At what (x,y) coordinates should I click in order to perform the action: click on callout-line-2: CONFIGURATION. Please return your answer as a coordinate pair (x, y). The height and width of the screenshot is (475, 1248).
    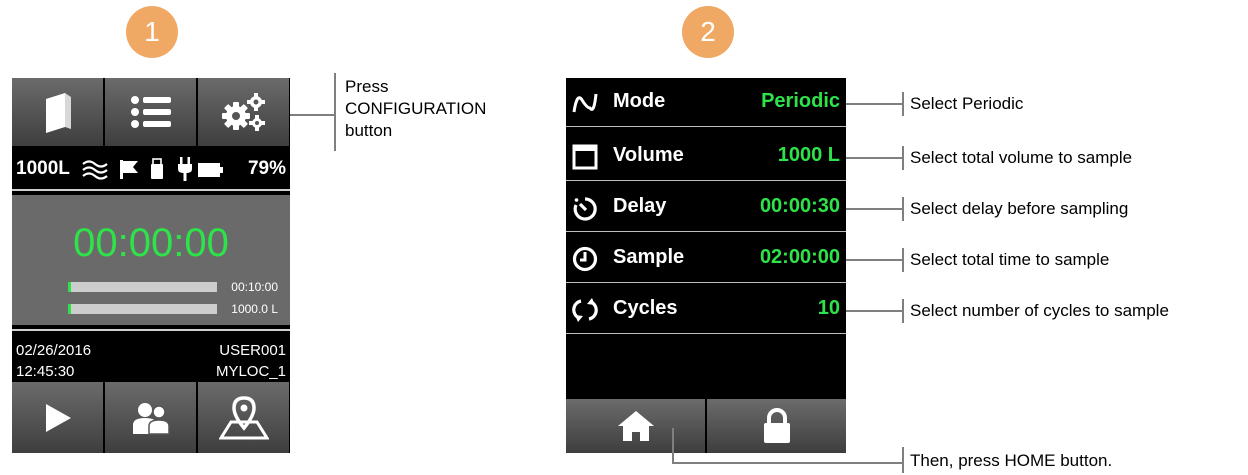
    Looking at the image, I should click on (416, 108).